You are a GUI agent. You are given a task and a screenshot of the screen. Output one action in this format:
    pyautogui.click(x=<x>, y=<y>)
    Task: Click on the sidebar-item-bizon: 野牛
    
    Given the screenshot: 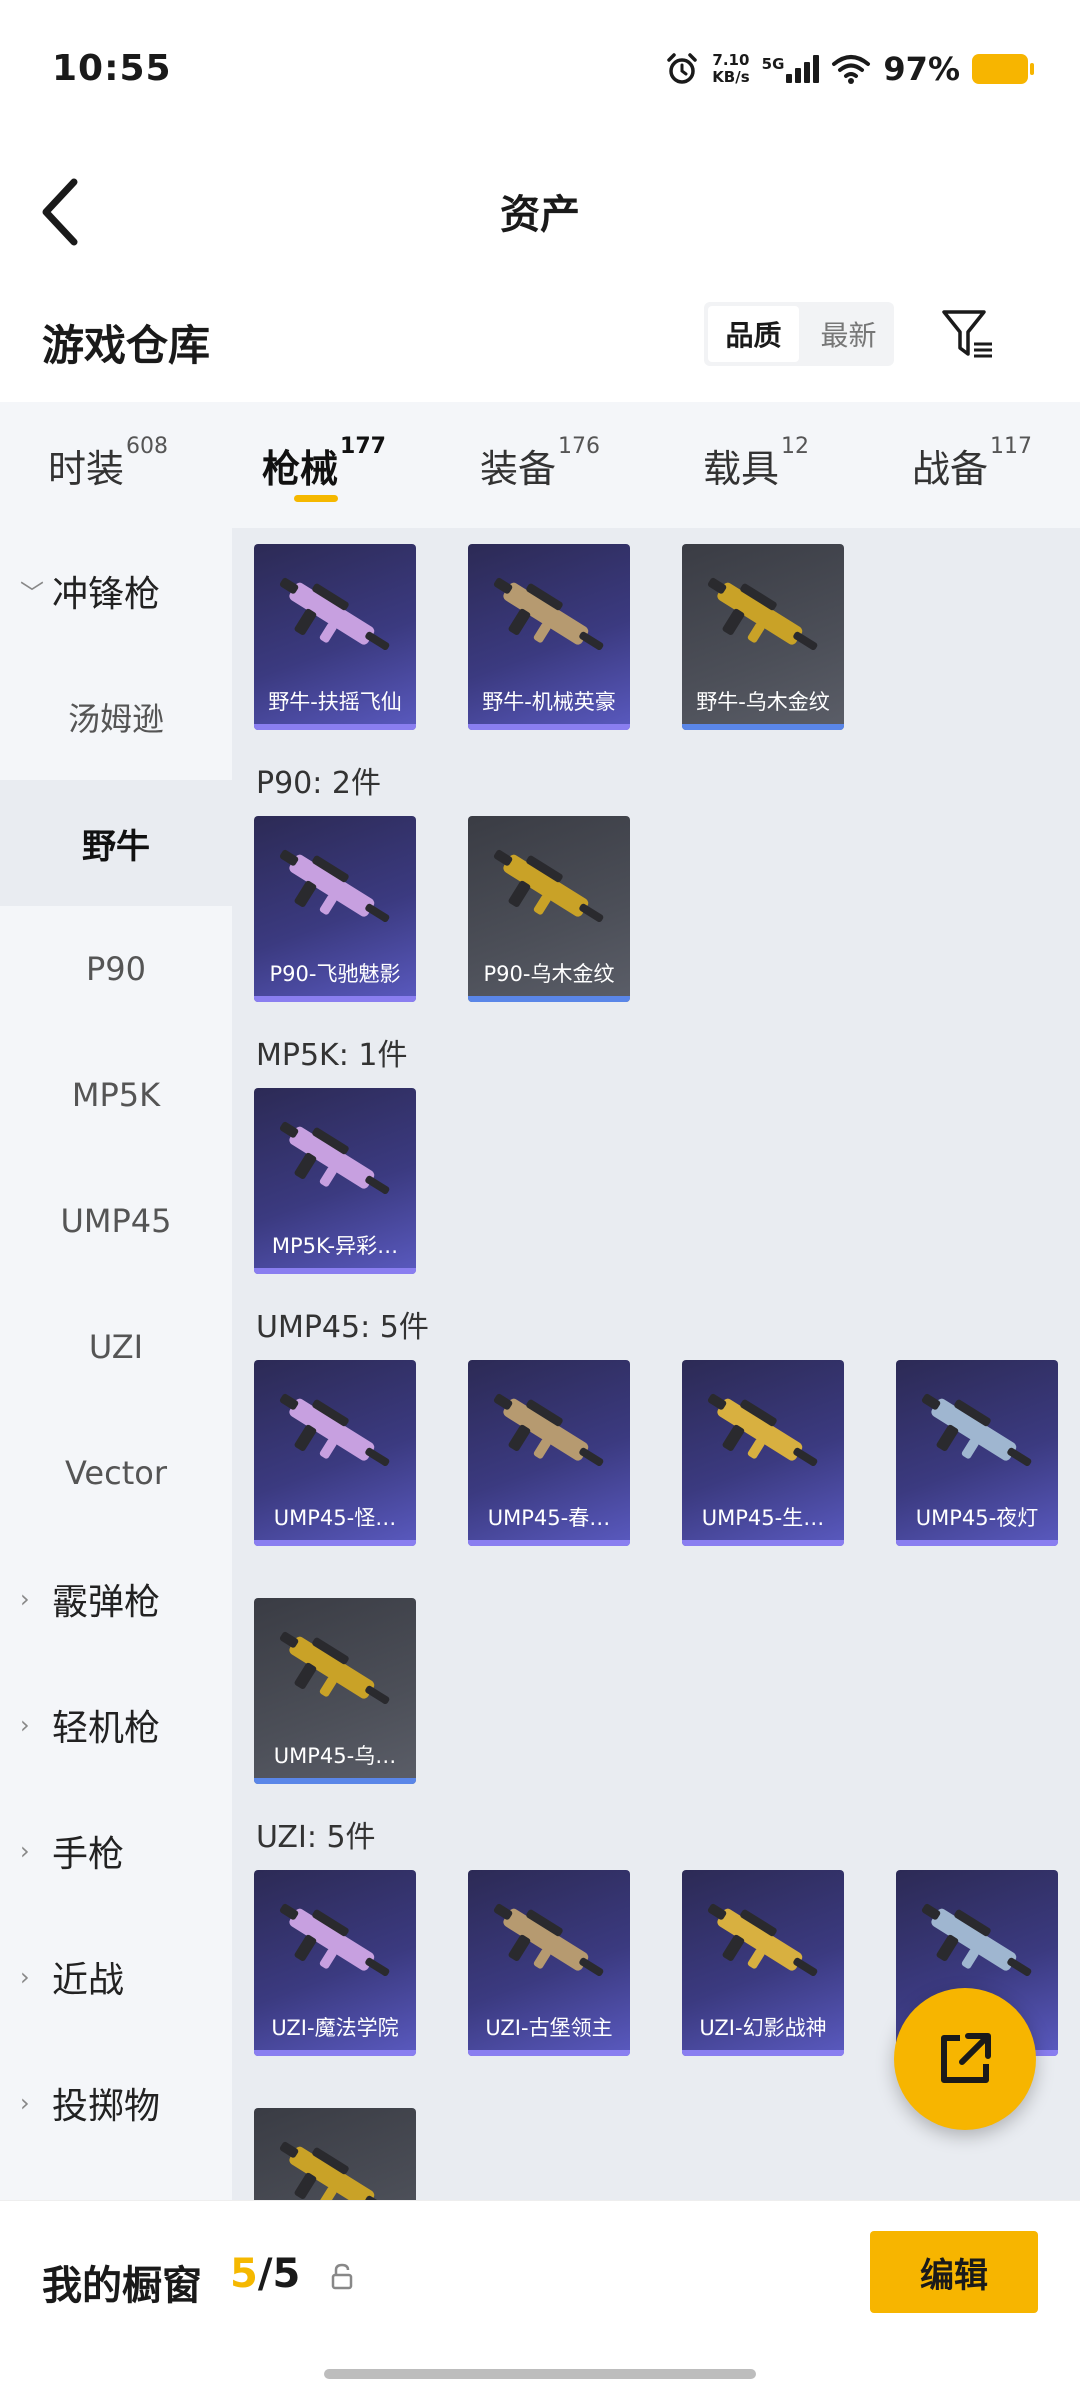 What is the action you would take?
    pyautogui.click(x=116, y=843)
    